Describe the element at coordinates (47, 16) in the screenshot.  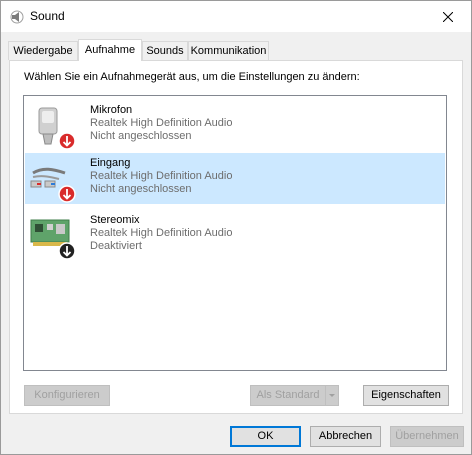
I see `window-title: Sound` at that location.